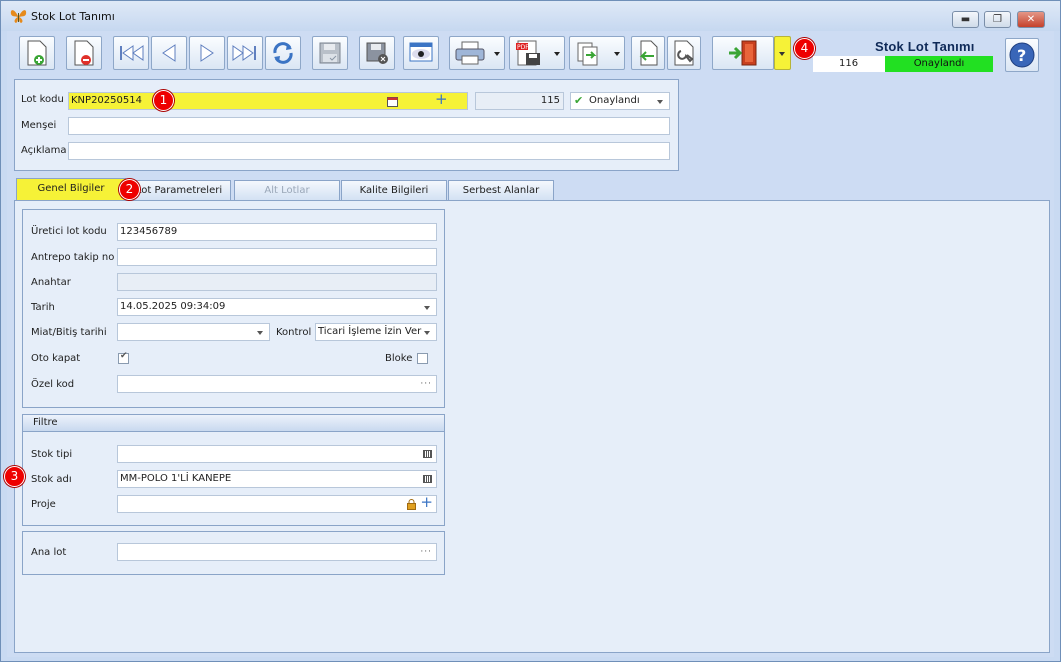 The width and height of the screenshot is (1061, 662). What do you see at coordinates (620, 101) in the screenshot?
I see `lot-status-select: ✔ Onaylandı` at bounding box center [620, 101].